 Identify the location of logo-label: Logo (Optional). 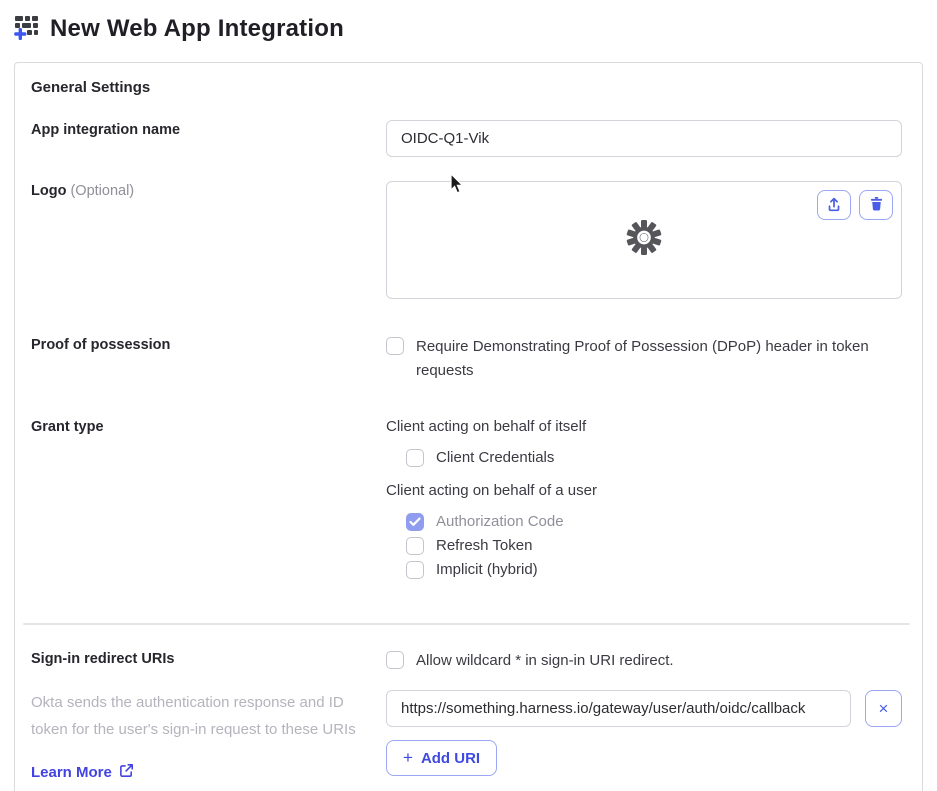
(208, 190).